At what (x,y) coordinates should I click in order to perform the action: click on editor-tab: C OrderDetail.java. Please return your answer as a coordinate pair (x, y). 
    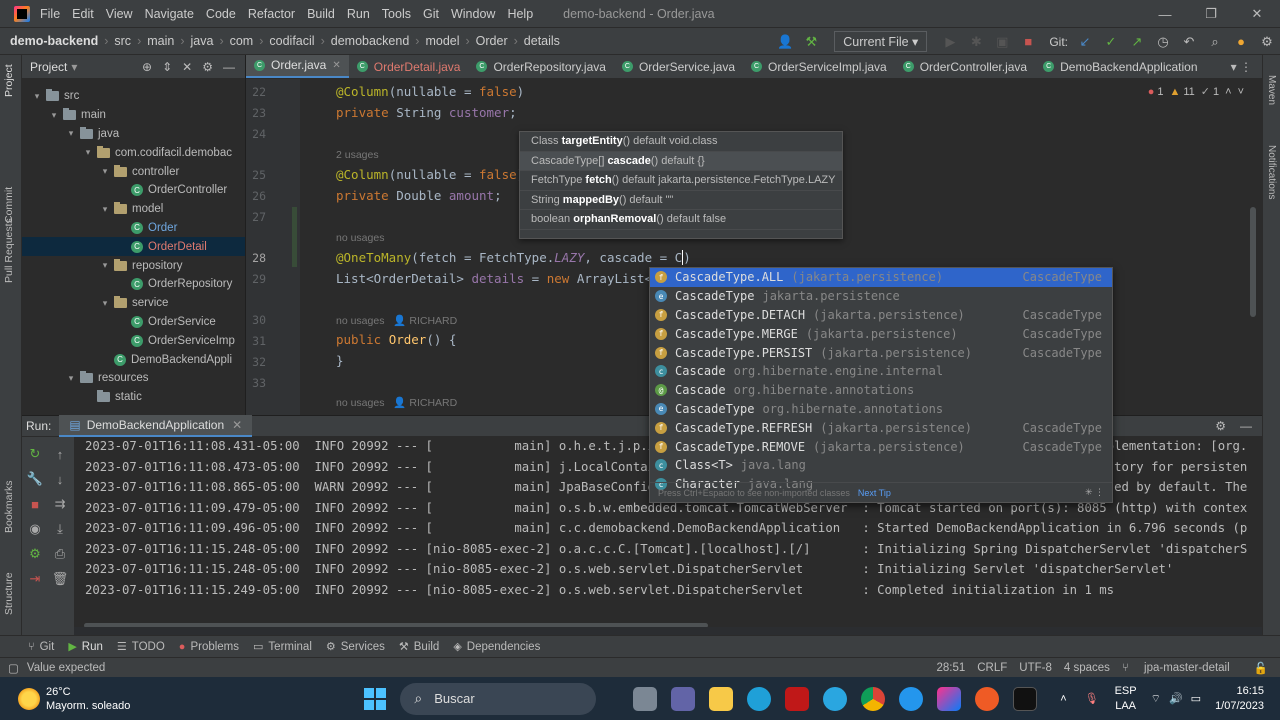
    Looking at the image, I should click on (409, 66).